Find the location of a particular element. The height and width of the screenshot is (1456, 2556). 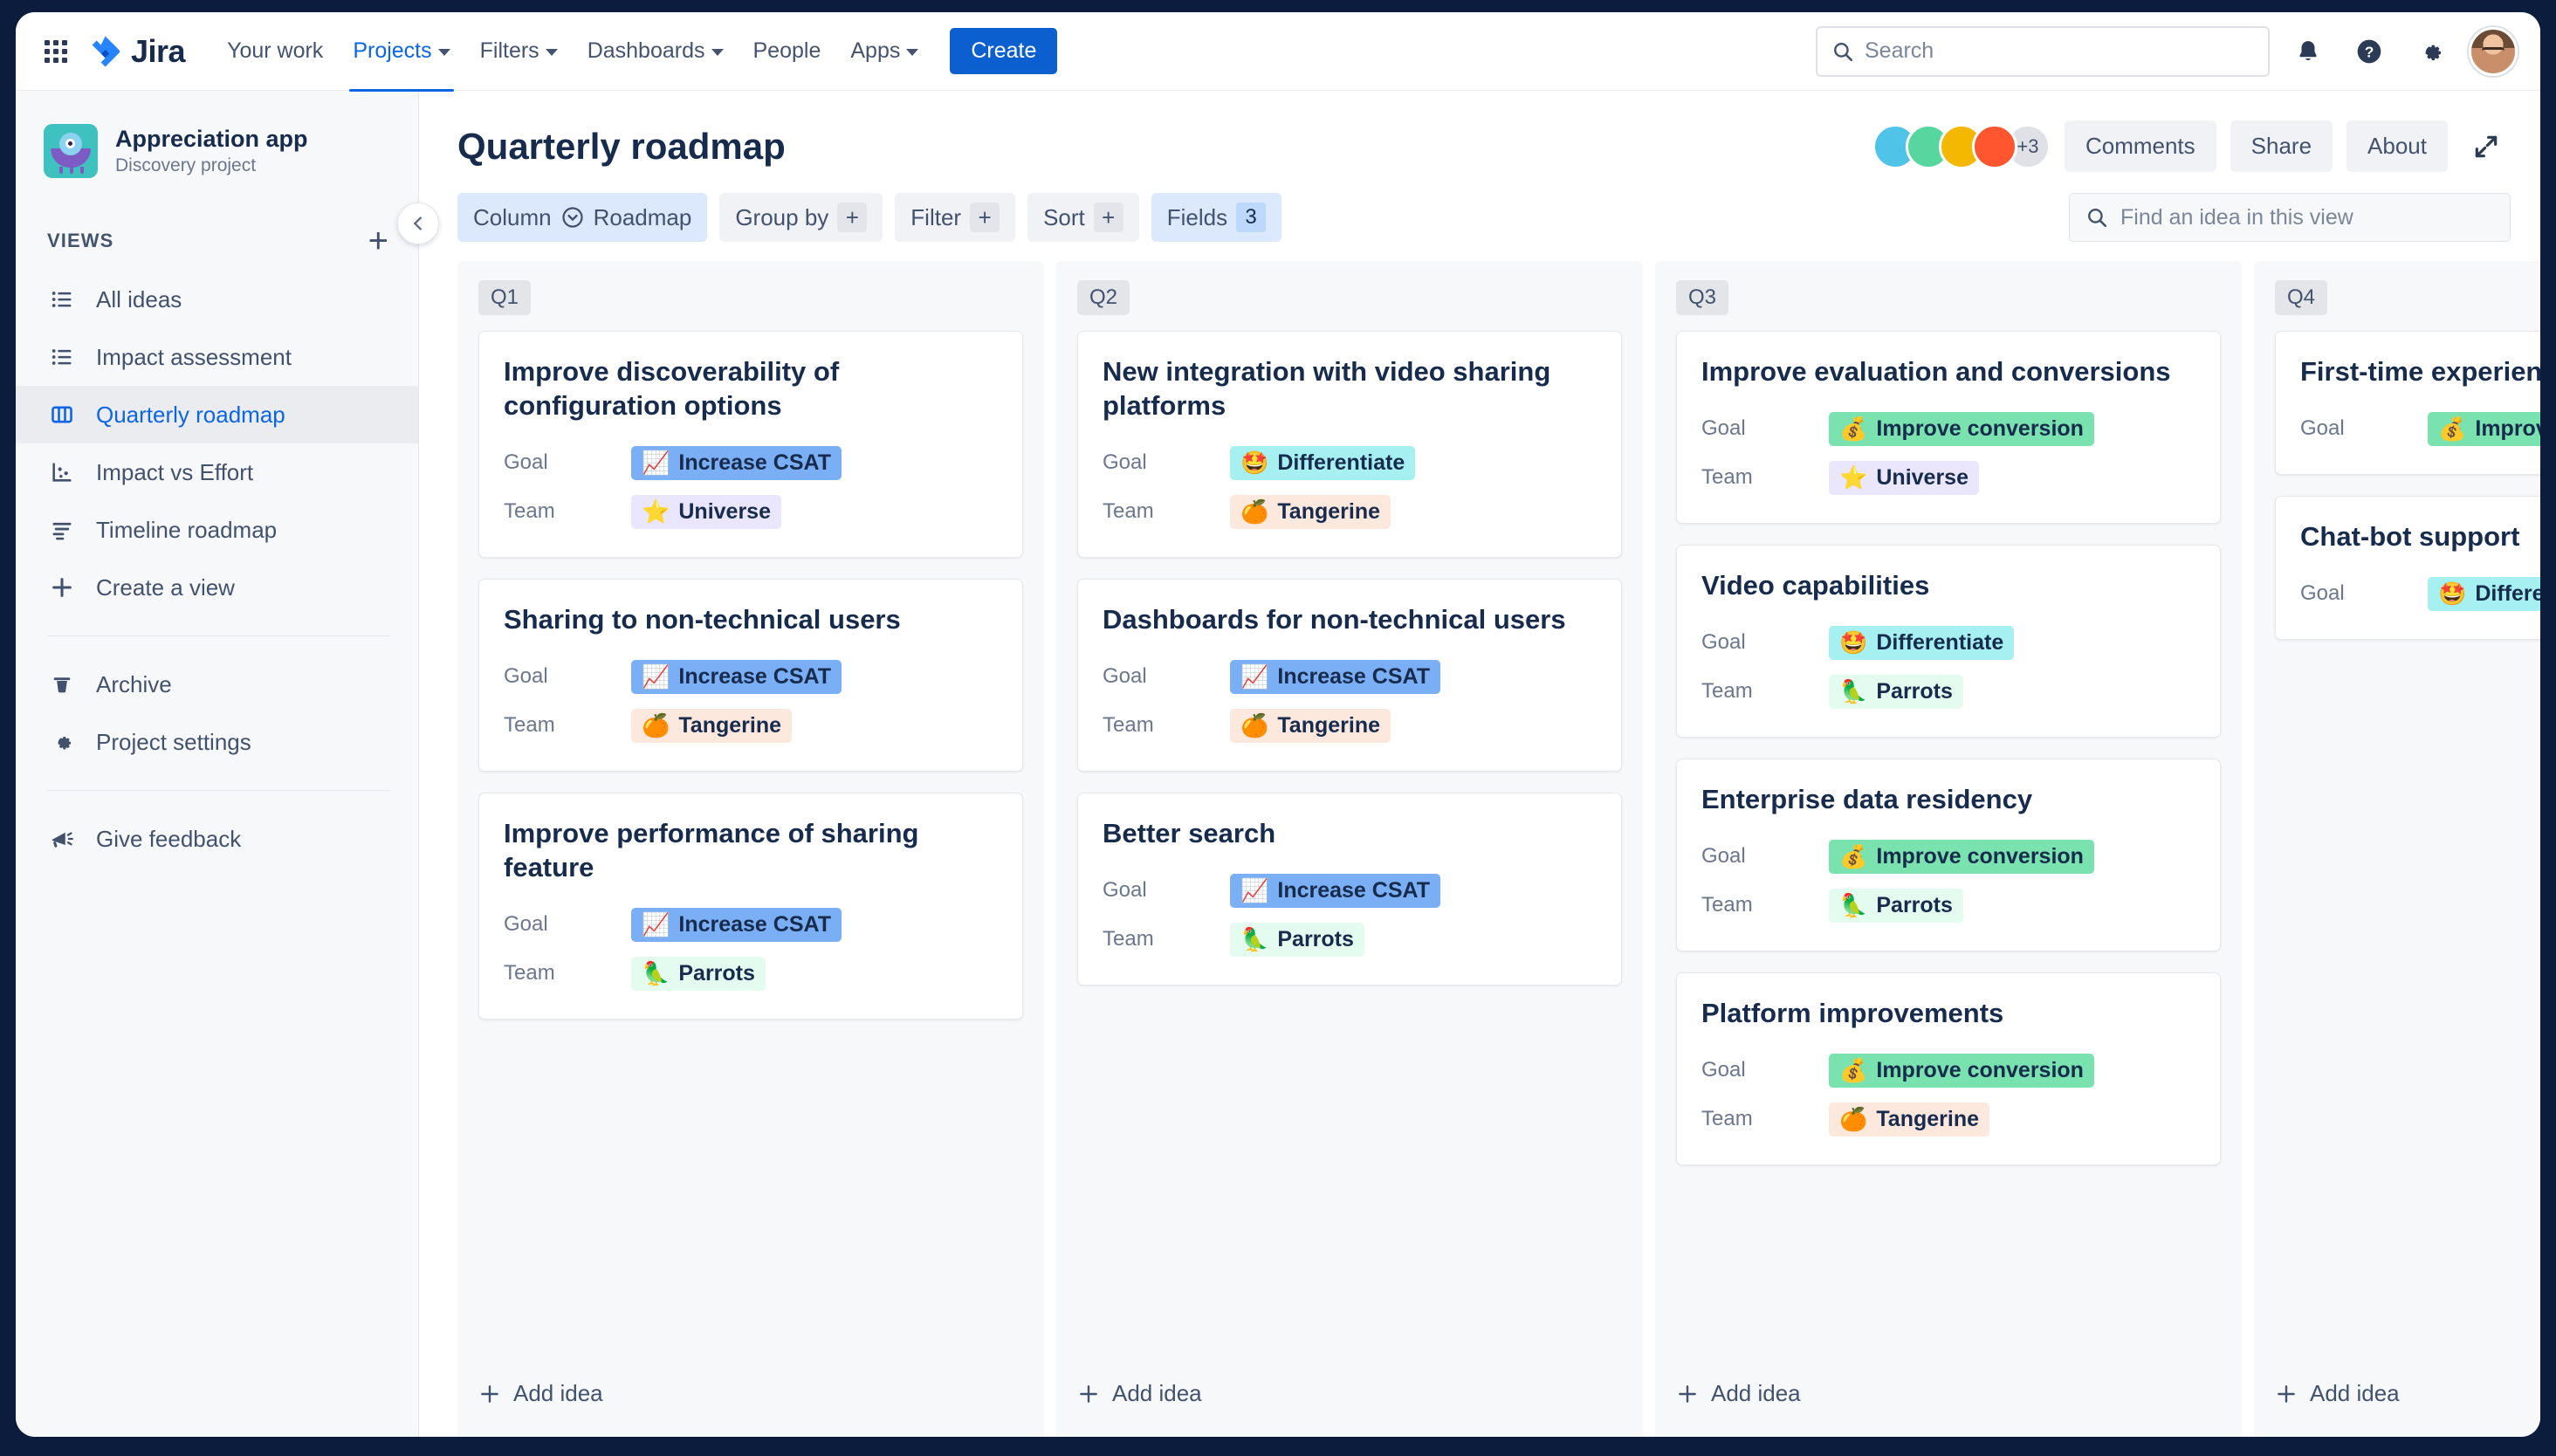

idea-team-field: Team 🦜 Parrots is located at coordinates (1350, 939).